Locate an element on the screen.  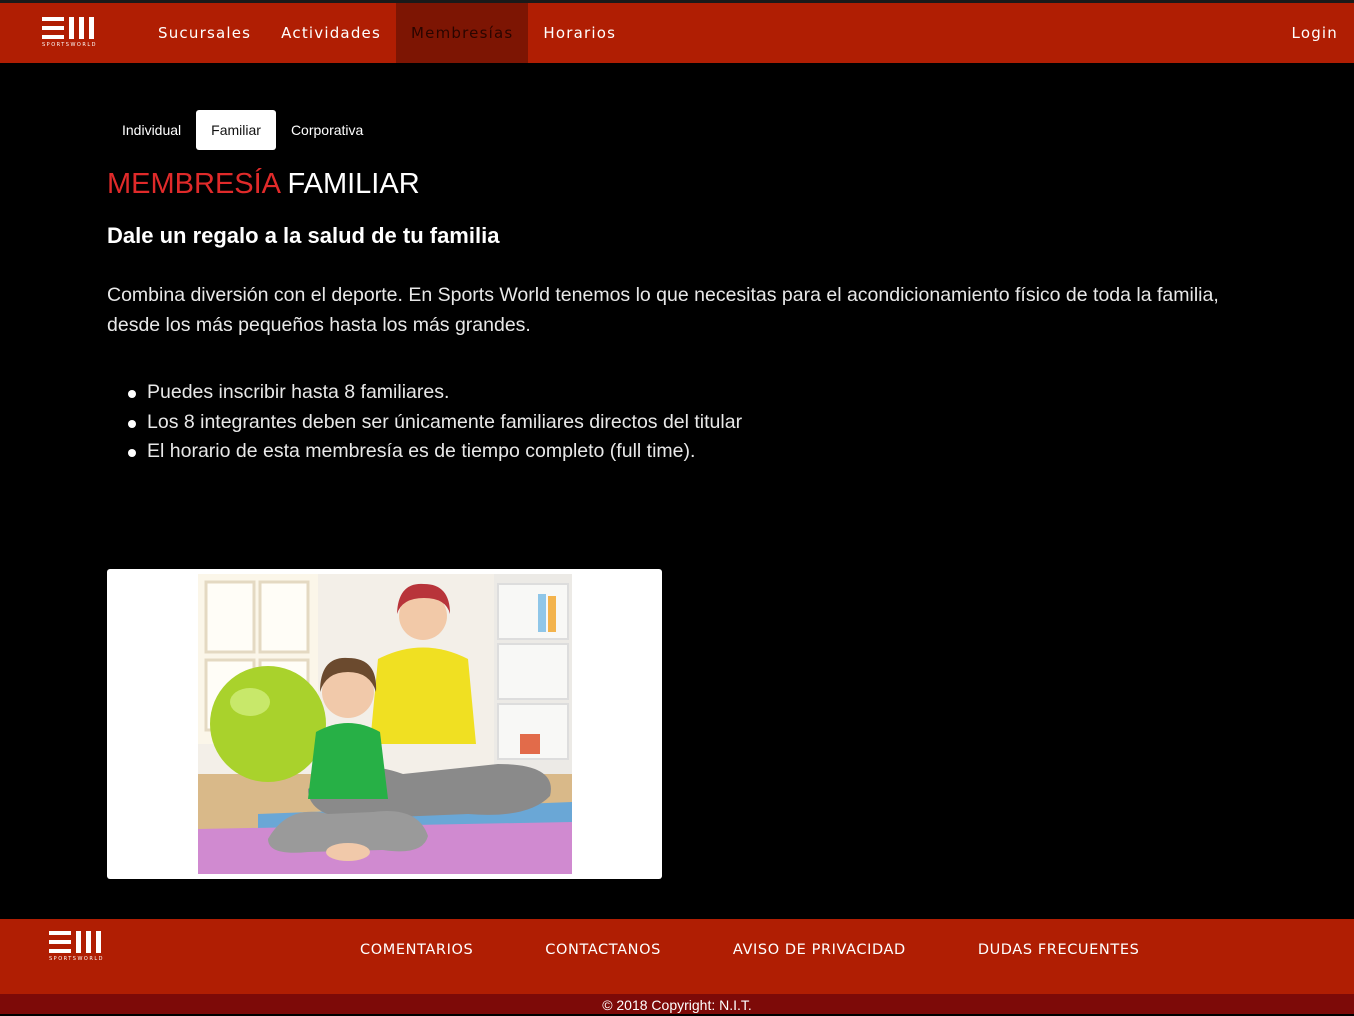
image-card is located at coordinates (384, 724).